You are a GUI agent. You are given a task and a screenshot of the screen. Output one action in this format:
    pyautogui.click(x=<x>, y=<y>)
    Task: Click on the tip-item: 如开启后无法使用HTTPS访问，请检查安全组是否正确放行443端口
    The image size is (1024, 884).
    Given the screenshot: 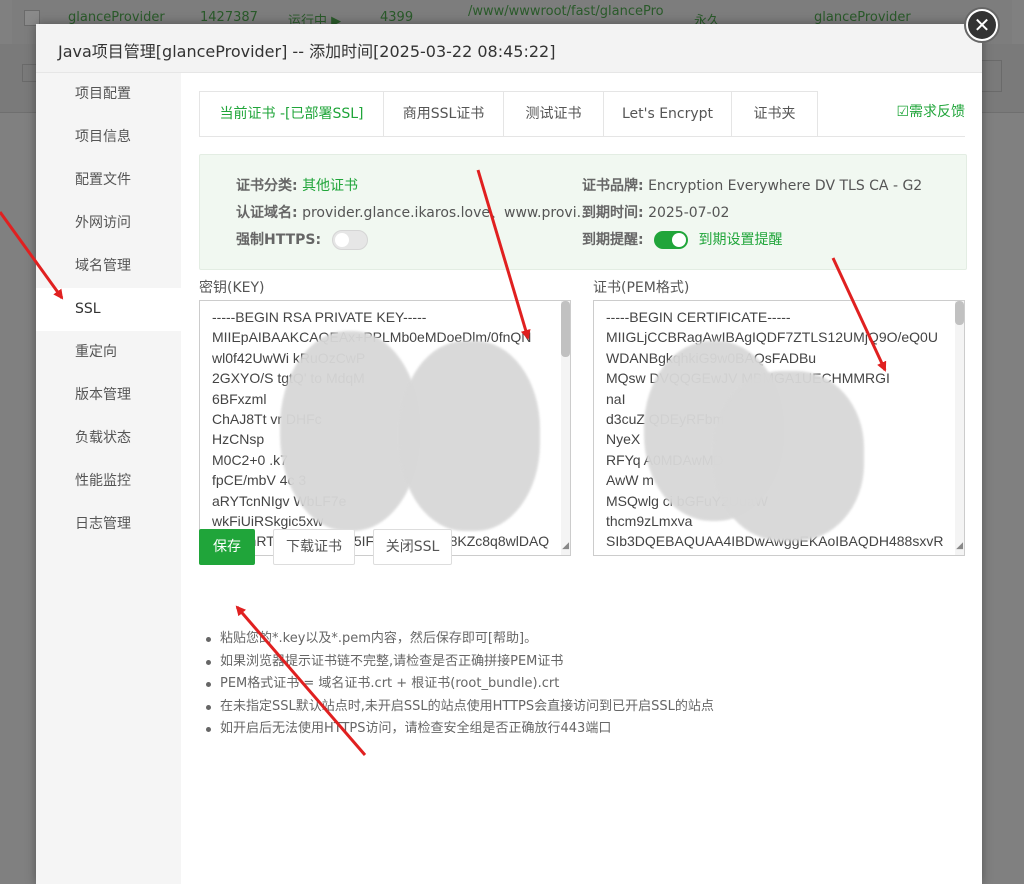 What is the action you would take?
    pyautogui.click(x=460, y=729)
    